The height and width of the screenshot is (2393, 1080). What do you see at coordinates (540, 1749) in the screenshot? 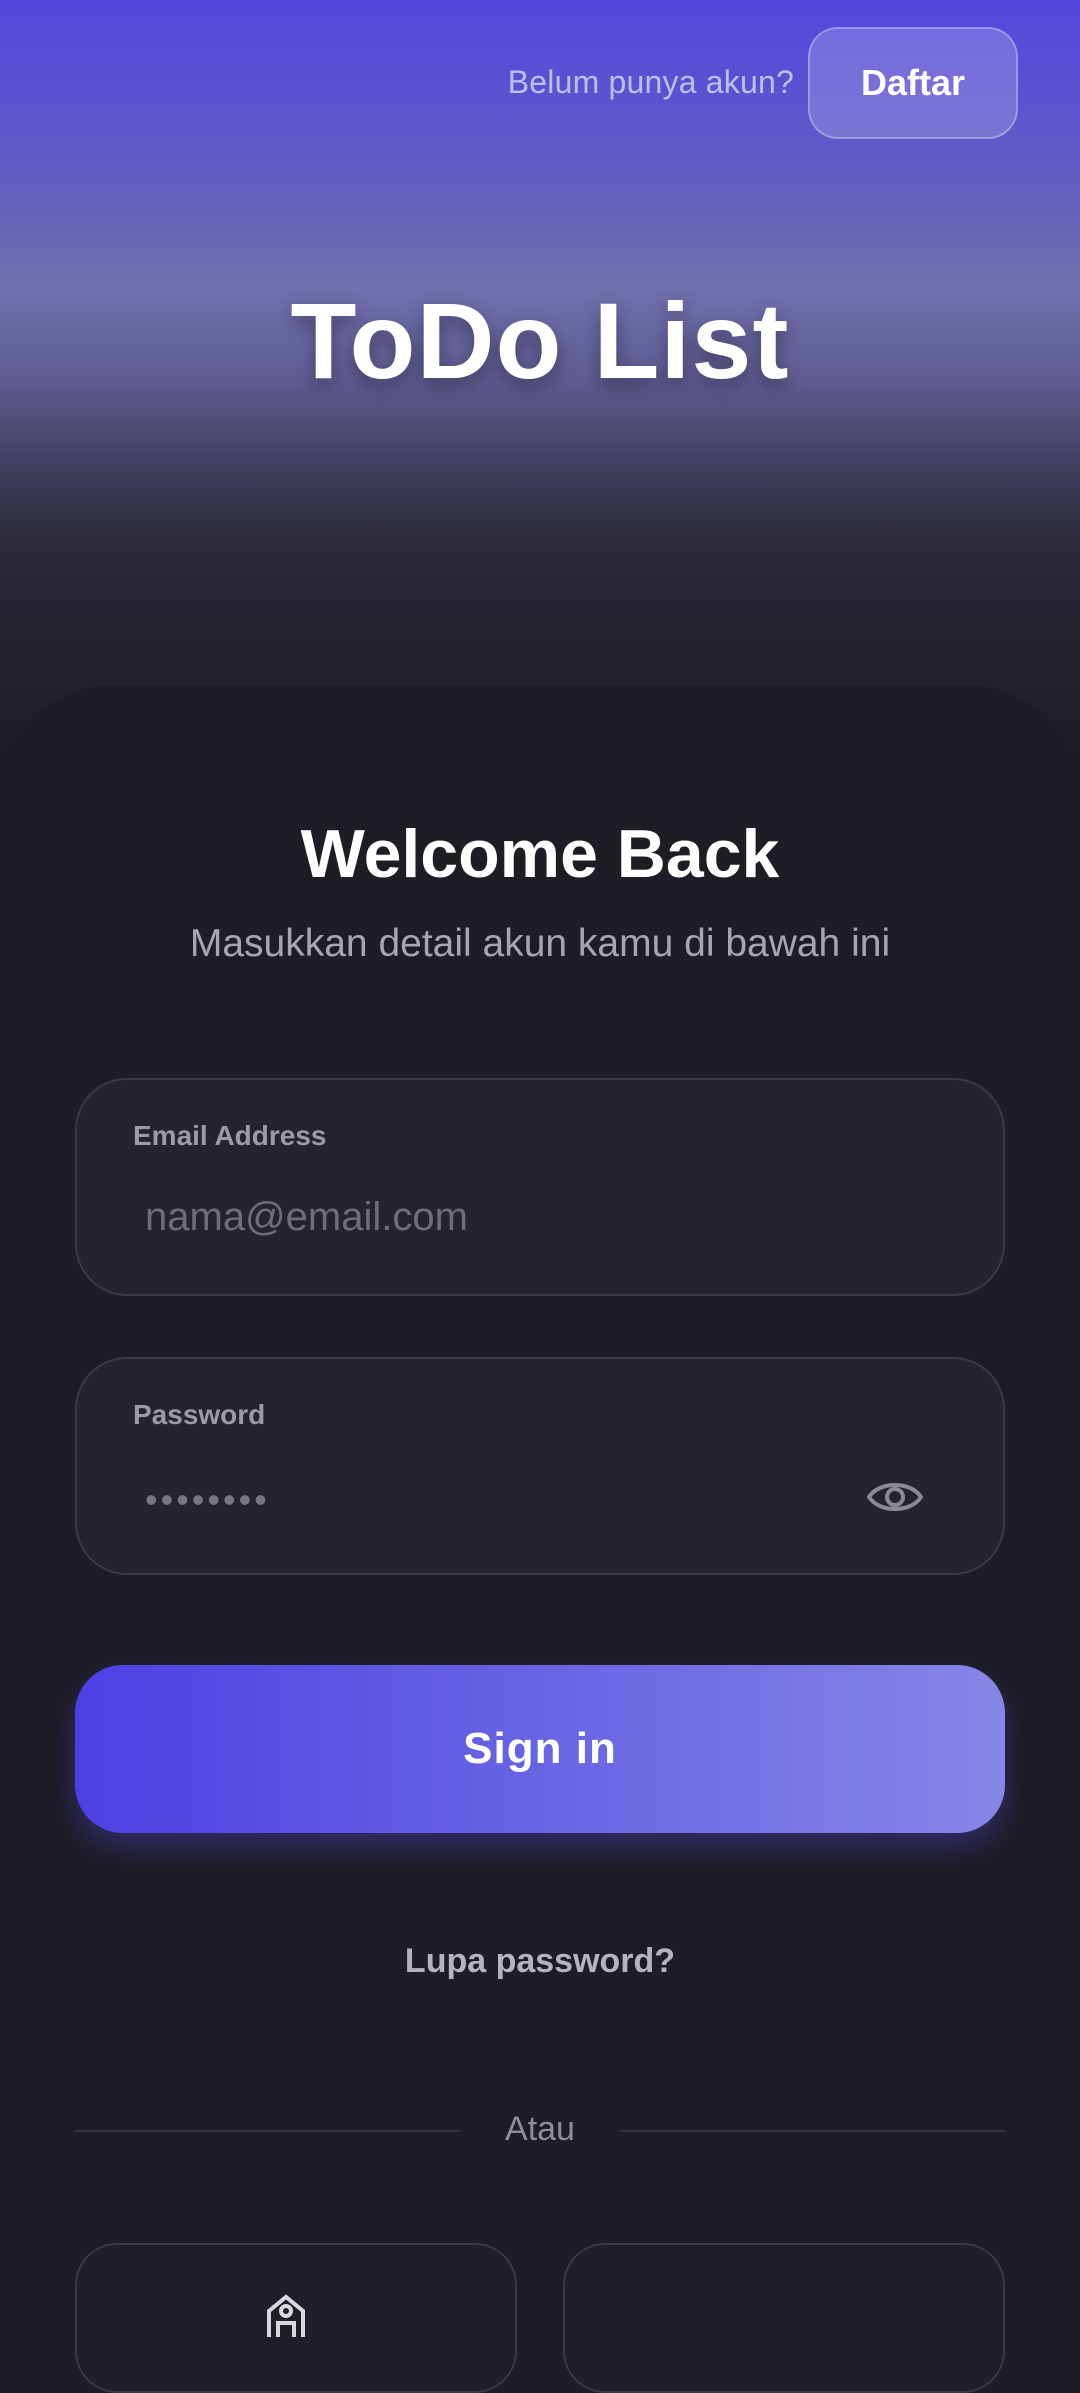
I see `sign-in-button: Sign in` at bounding box center [540, 1749].